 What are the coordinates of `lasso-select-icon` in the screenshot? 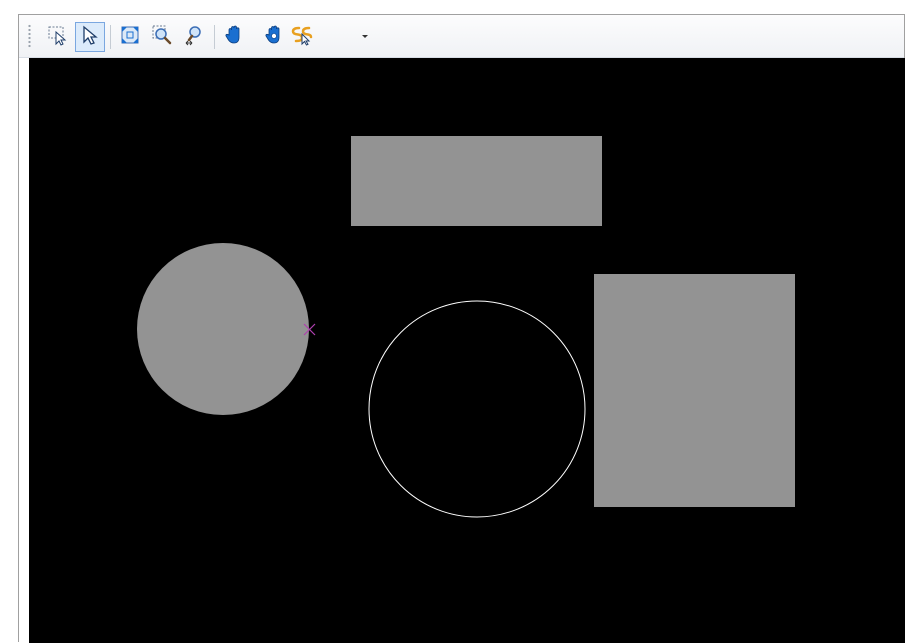 It's located at (58, 37).